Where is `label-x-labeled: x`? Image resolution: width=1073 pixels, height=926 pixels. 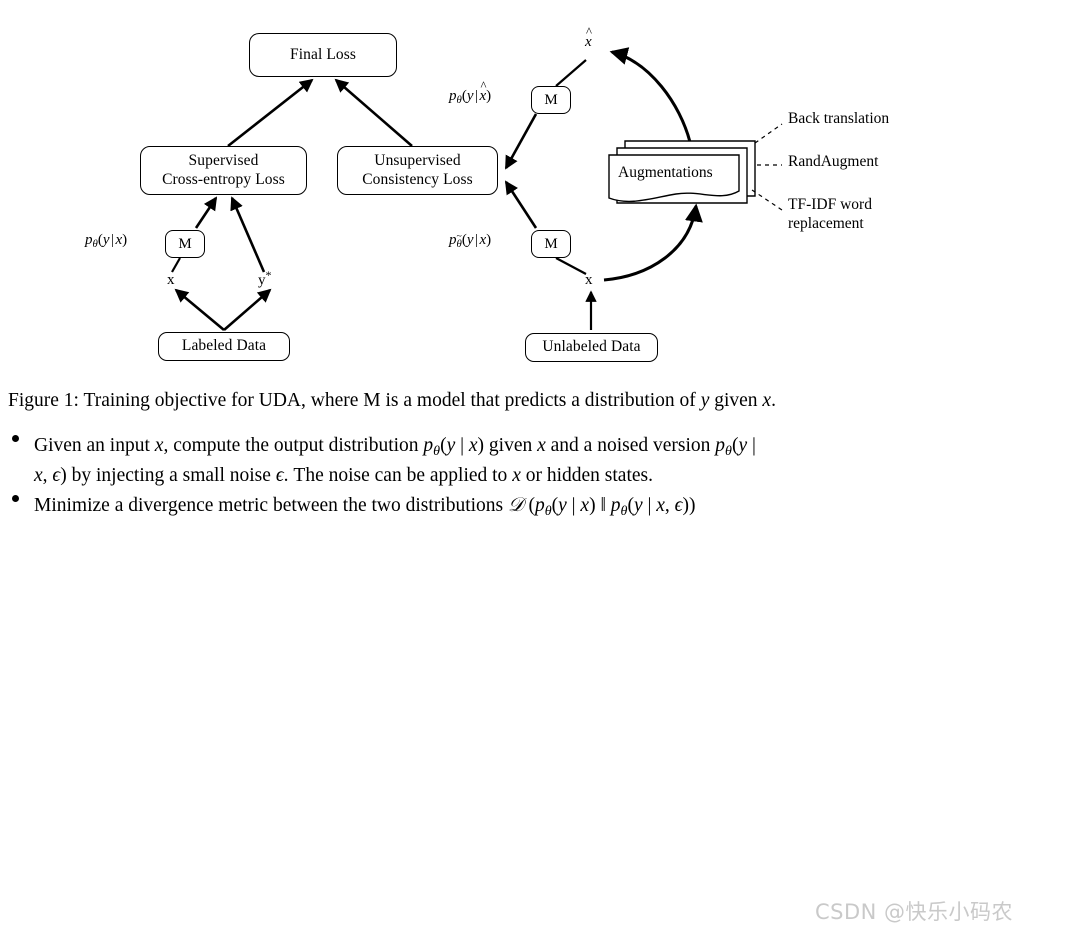 label-x-labeled: x is located at coordinates (171, 280).